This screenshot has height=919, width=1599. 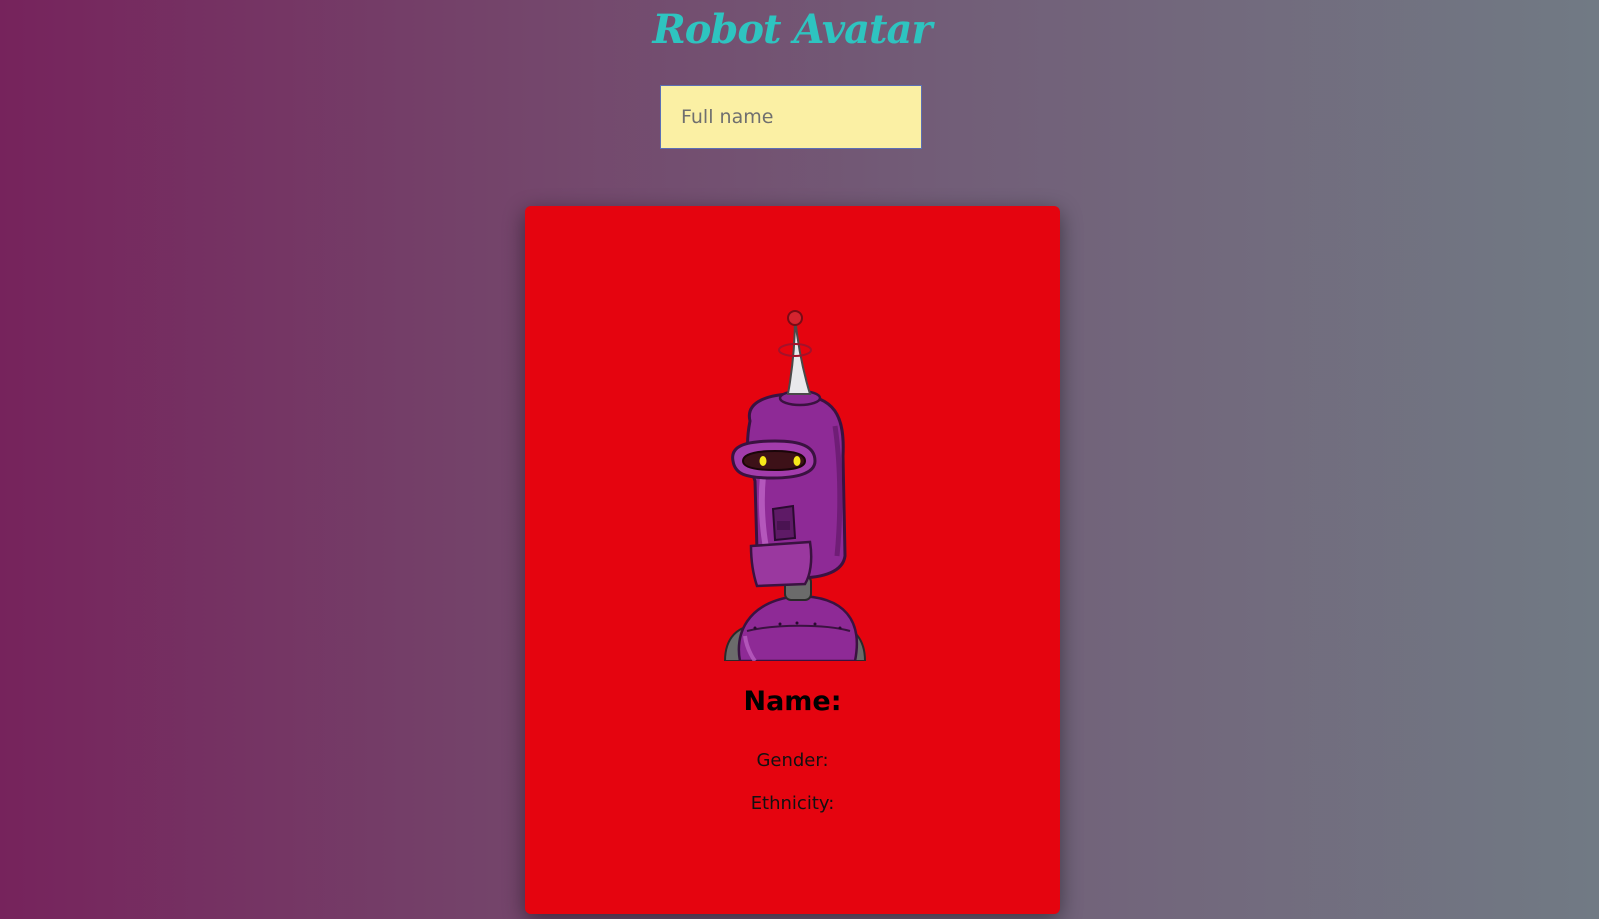 I want to click on page-title: Robot Avatar, so click(x=792, y=29).